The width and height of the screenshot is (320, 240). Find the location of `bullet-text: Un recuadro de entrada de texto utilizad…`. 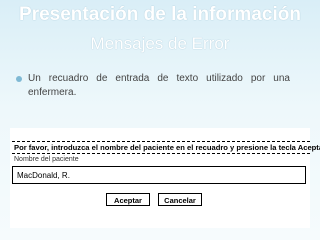

bullet-text: Un recuadro de entrada de texto utilizad… is located at coordinates (153, 86).